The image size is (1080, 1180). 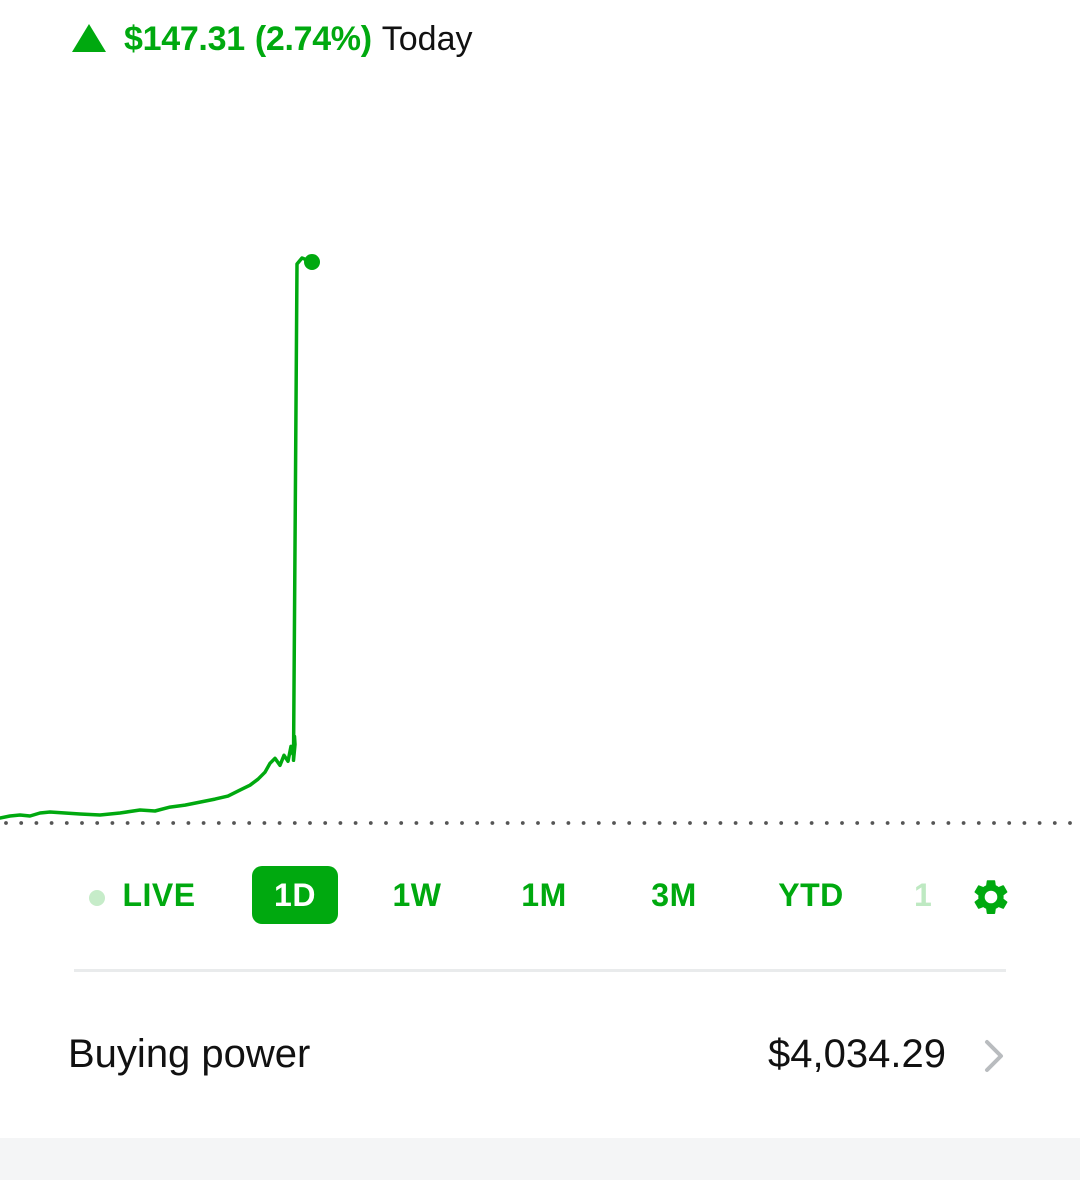 What do you see at coordinates (157, 538) in the screenshot?
I see `series-line` at bounding box center [157, 538].